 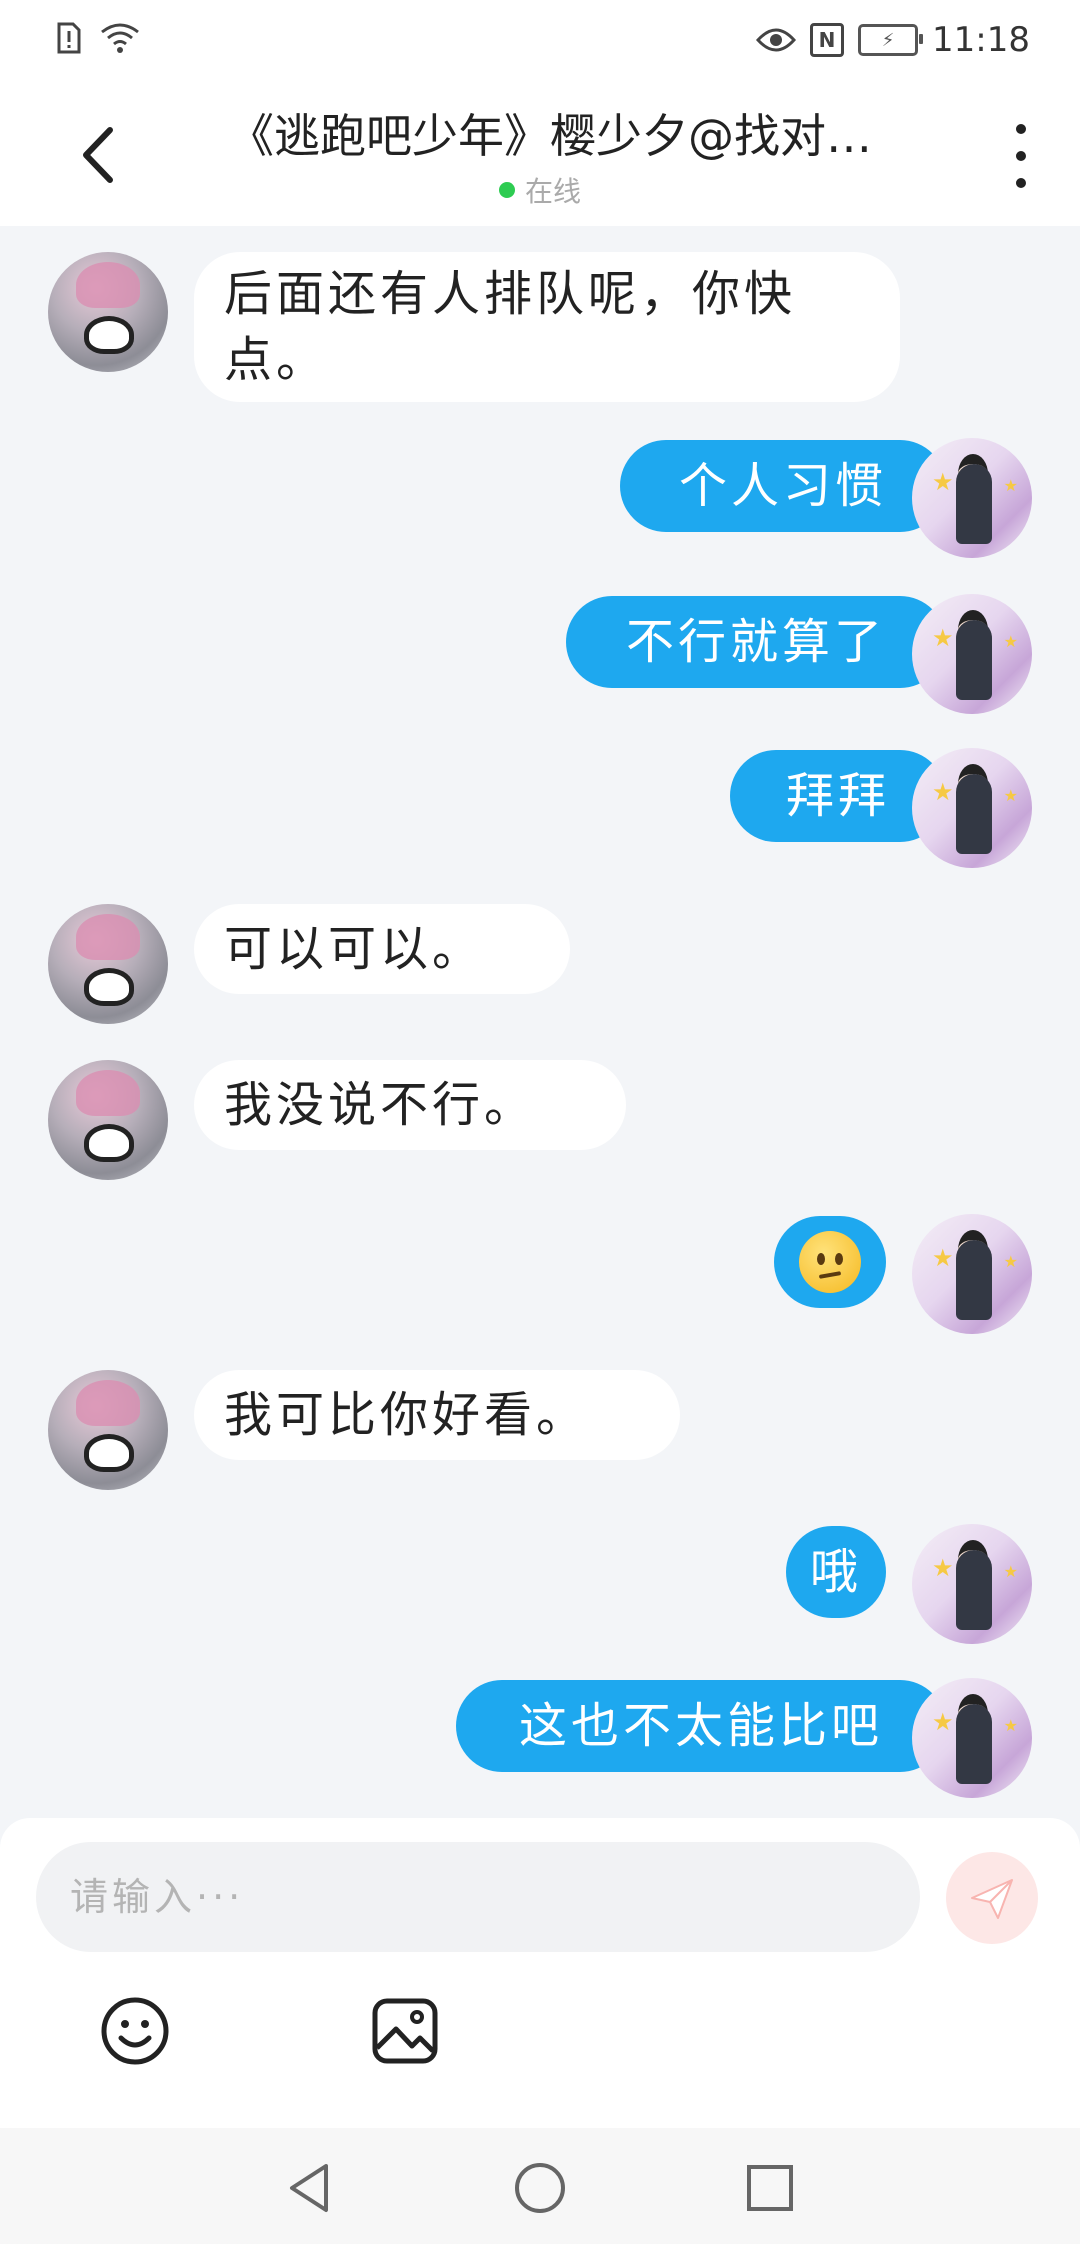 I want to click on message-text: 个人习惯, so click(x=782, y=486).